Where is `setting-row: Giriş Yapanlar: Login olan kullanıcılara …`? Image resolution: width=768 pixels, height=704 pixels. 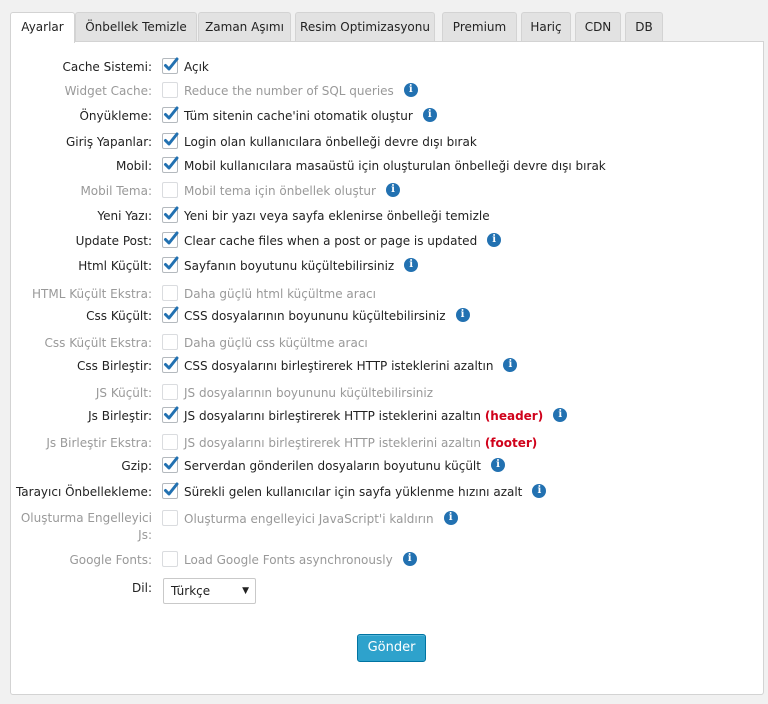
setting-row: Giriş Yapanlar: Login olan kullanıcılara … is located at coordinates (384, 142).